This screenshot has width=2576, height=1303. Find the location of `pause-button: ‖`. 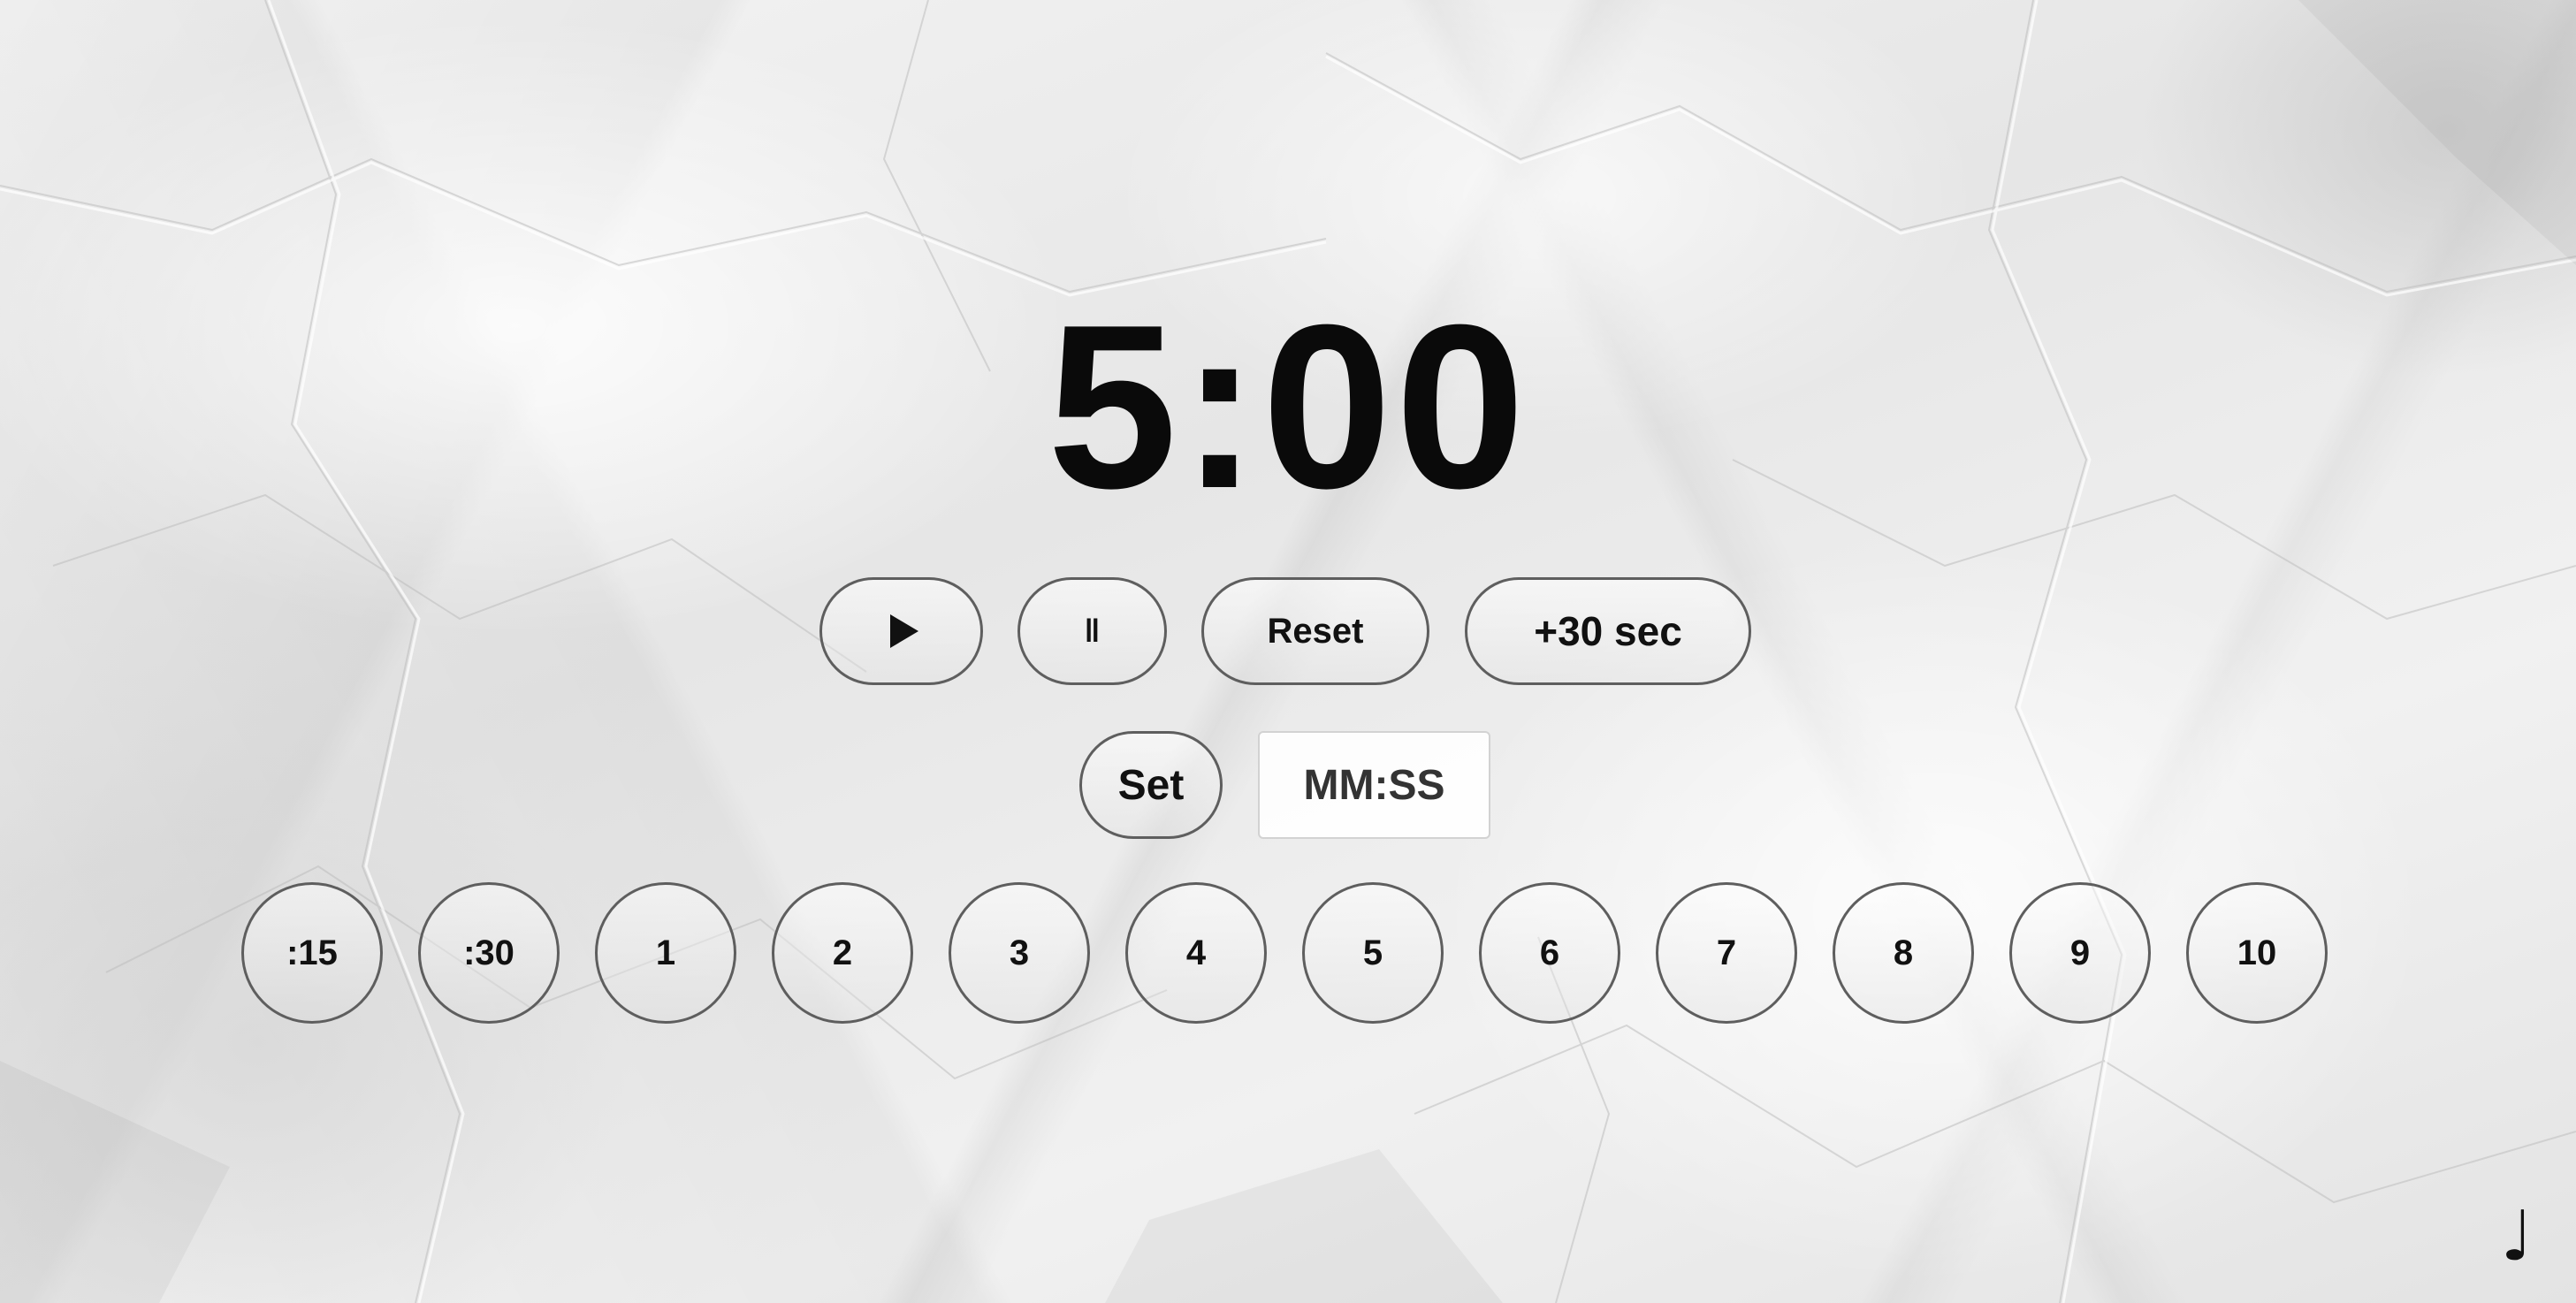

pause-button: ‖ is located at coordinates (1092, 631).